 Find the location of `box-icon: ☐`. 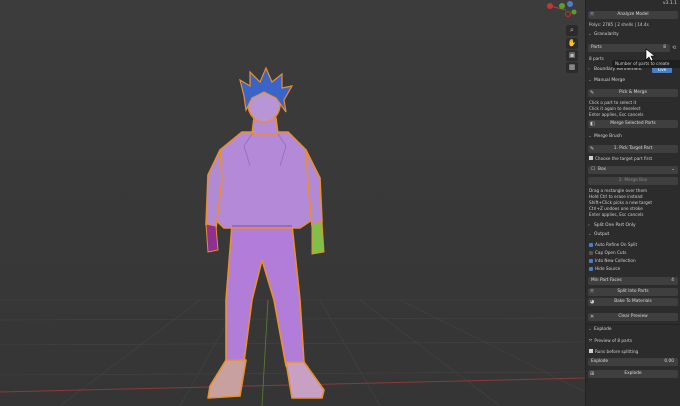

box-icon: ☐ is located at coordinates (593, 169).